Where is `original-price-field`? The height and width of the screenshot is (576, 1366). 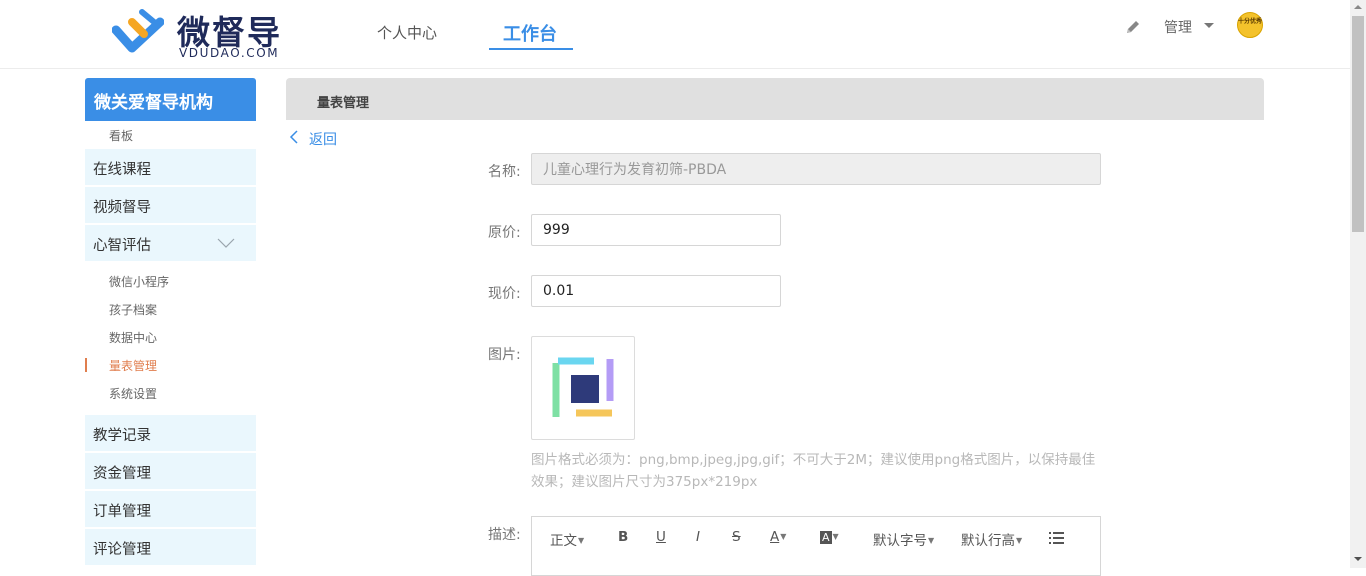
original-price-field is located at coordinates (656, 230).